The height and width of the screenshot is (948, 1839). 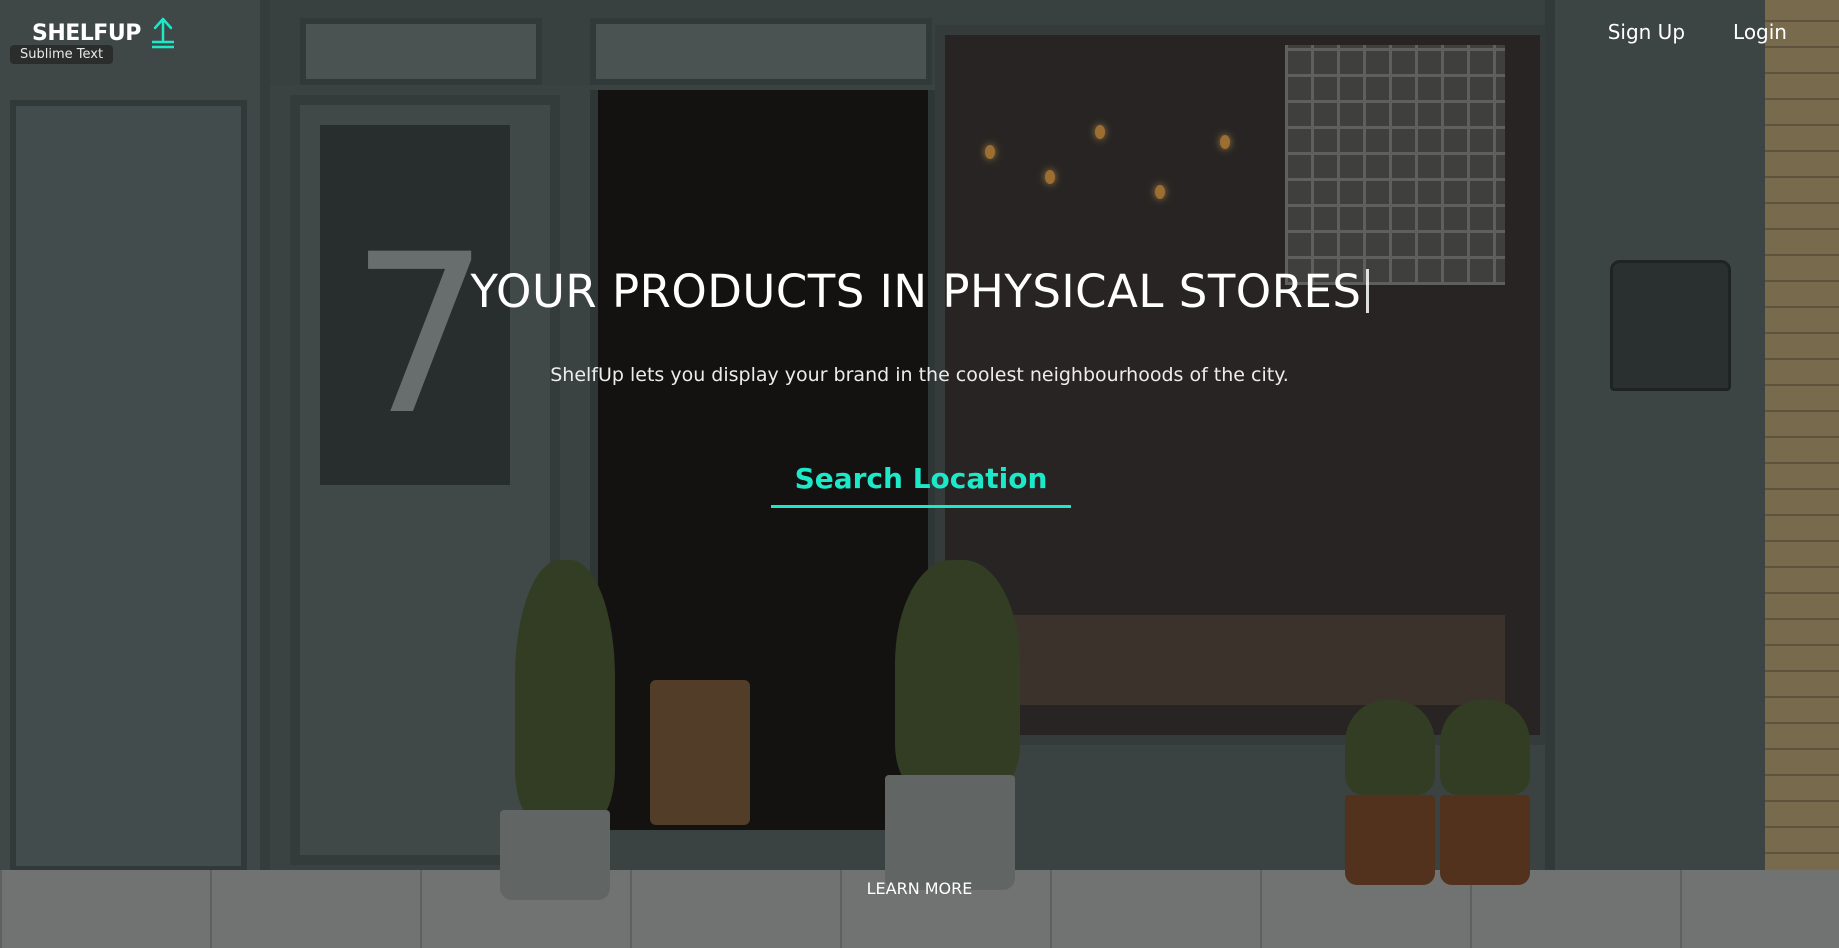 What do you see at coordinates (916, 291) in the screenshot?
I see `hero-title-text: YOUR PRODUCTS IN PHYSICAL STORES` at bounding box center [916, 291].